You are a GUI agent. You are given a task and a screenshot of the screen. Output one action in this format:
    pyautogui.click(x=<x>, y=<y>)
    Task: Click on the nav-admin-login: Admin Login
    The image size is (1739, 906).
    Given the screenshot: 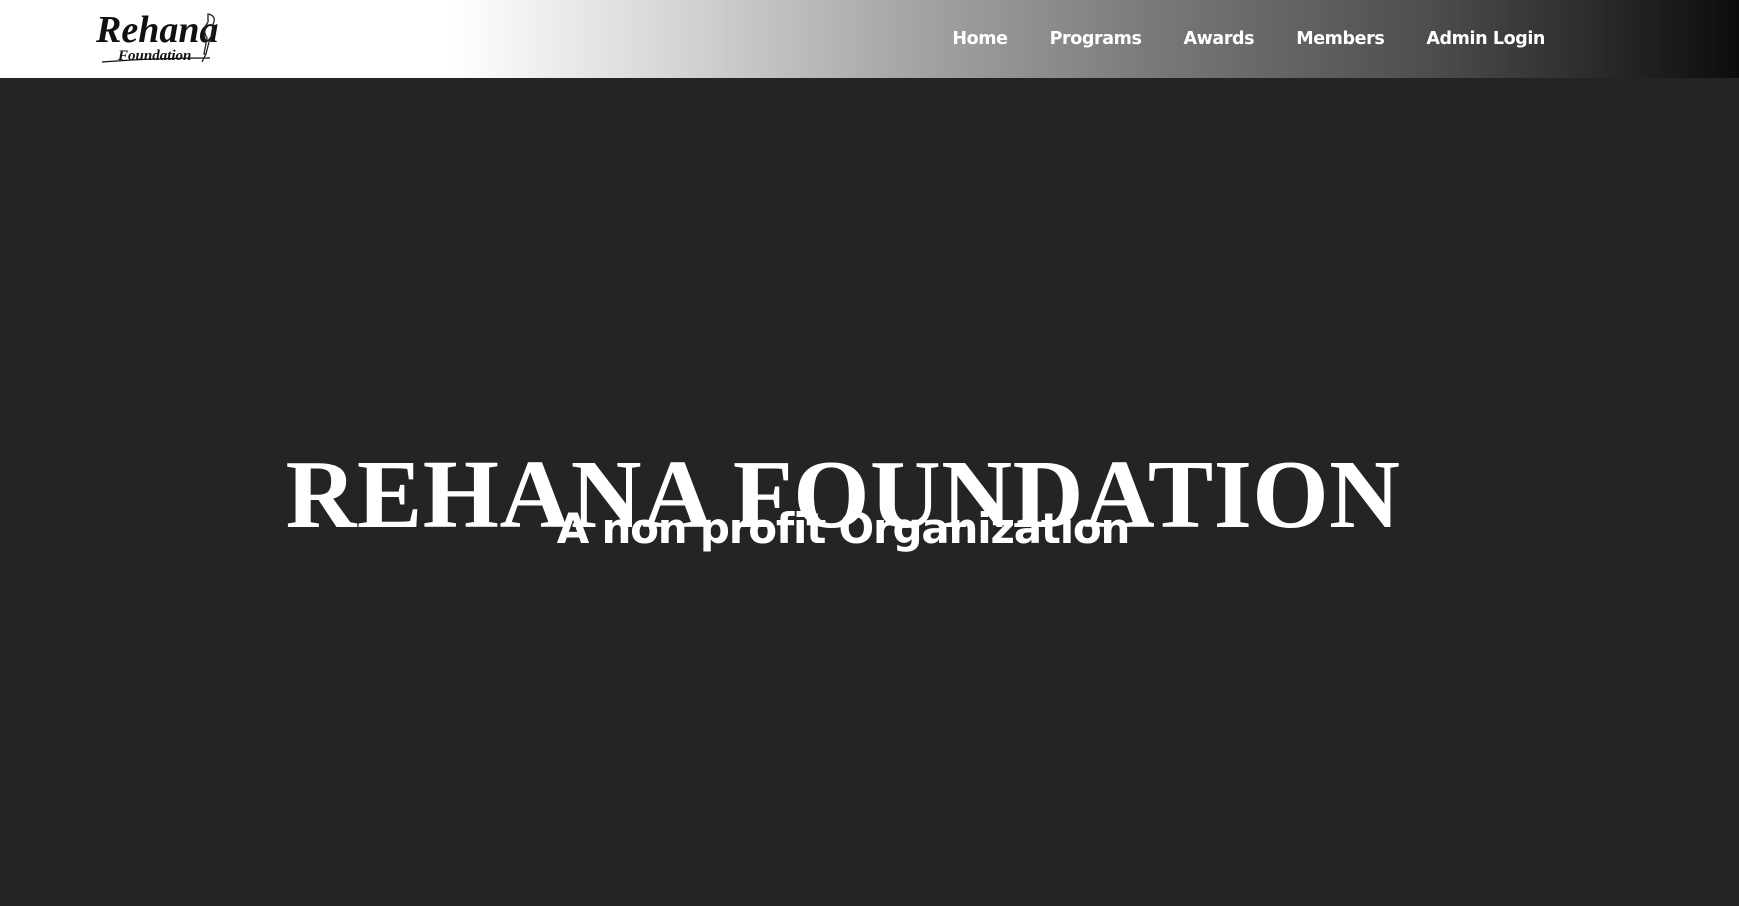 What is the action you would take?
    pyautogui.click(x=1485, y=39)
    